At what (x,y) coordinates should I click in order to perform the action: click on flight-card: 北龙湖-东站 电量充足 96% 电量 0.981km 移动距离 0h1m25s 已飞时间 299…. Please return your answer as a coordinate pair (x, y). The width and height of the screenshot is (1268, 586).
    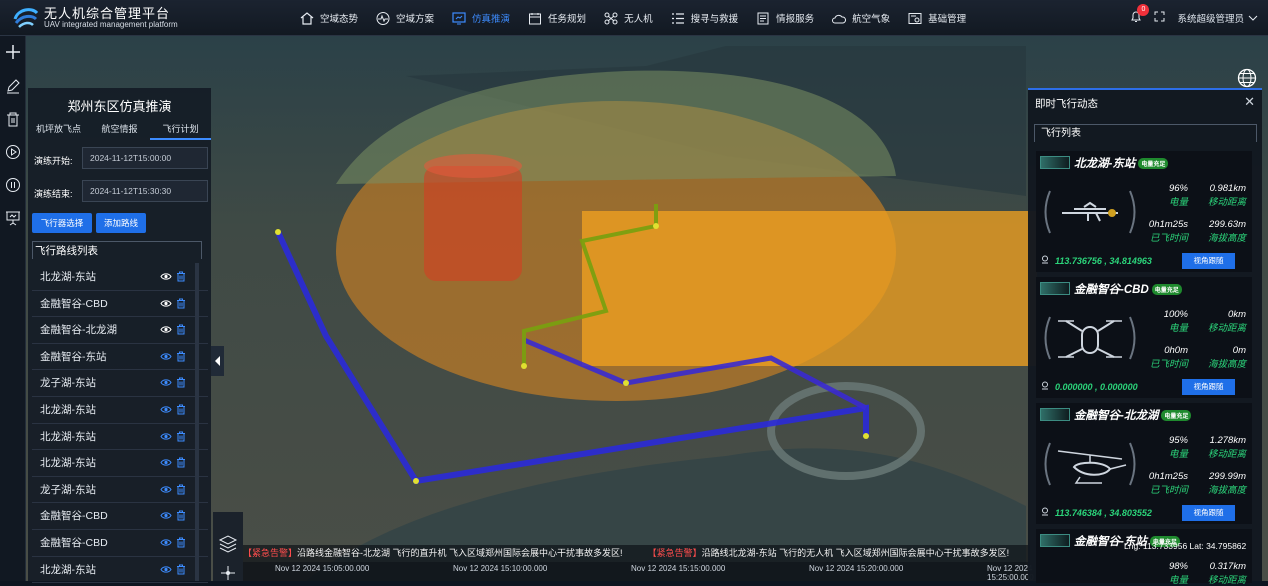
    Looking at the image, I should click on (1144, 211).